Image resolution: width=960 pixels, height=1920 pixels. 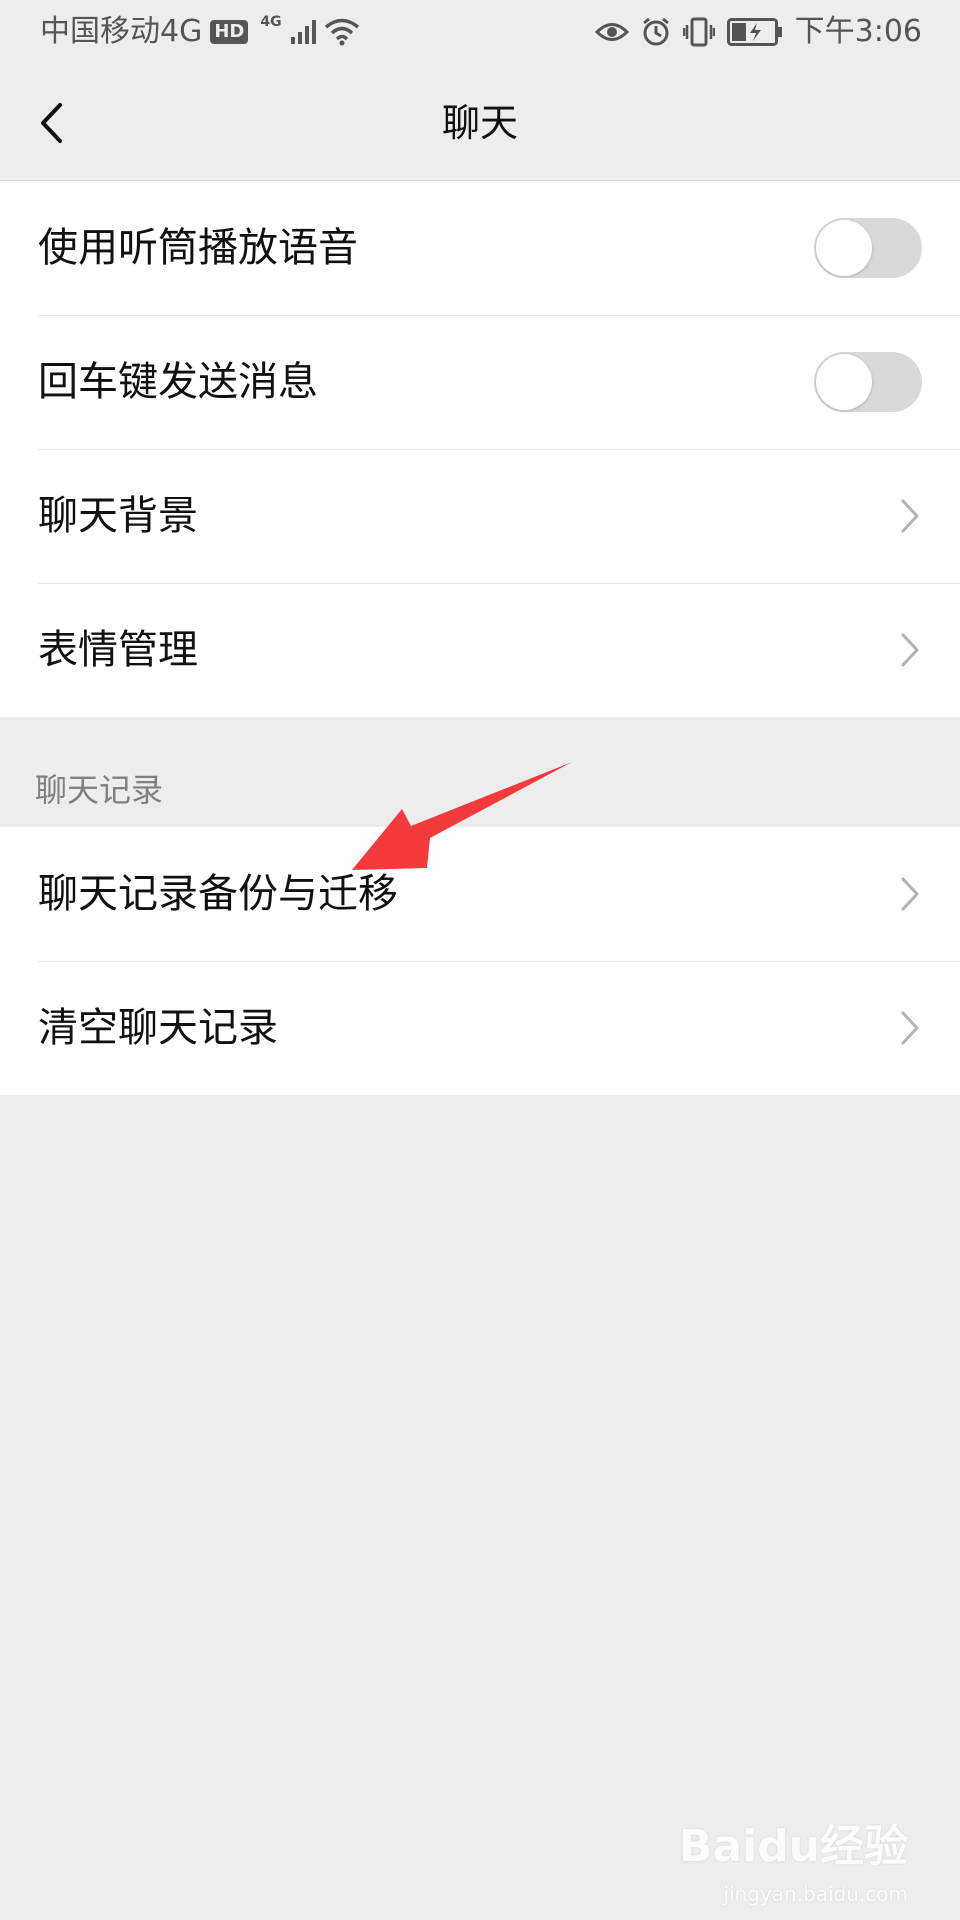 I want to click on setting-label: 聊天记录备份与迁移, so click(x=218, y=894).